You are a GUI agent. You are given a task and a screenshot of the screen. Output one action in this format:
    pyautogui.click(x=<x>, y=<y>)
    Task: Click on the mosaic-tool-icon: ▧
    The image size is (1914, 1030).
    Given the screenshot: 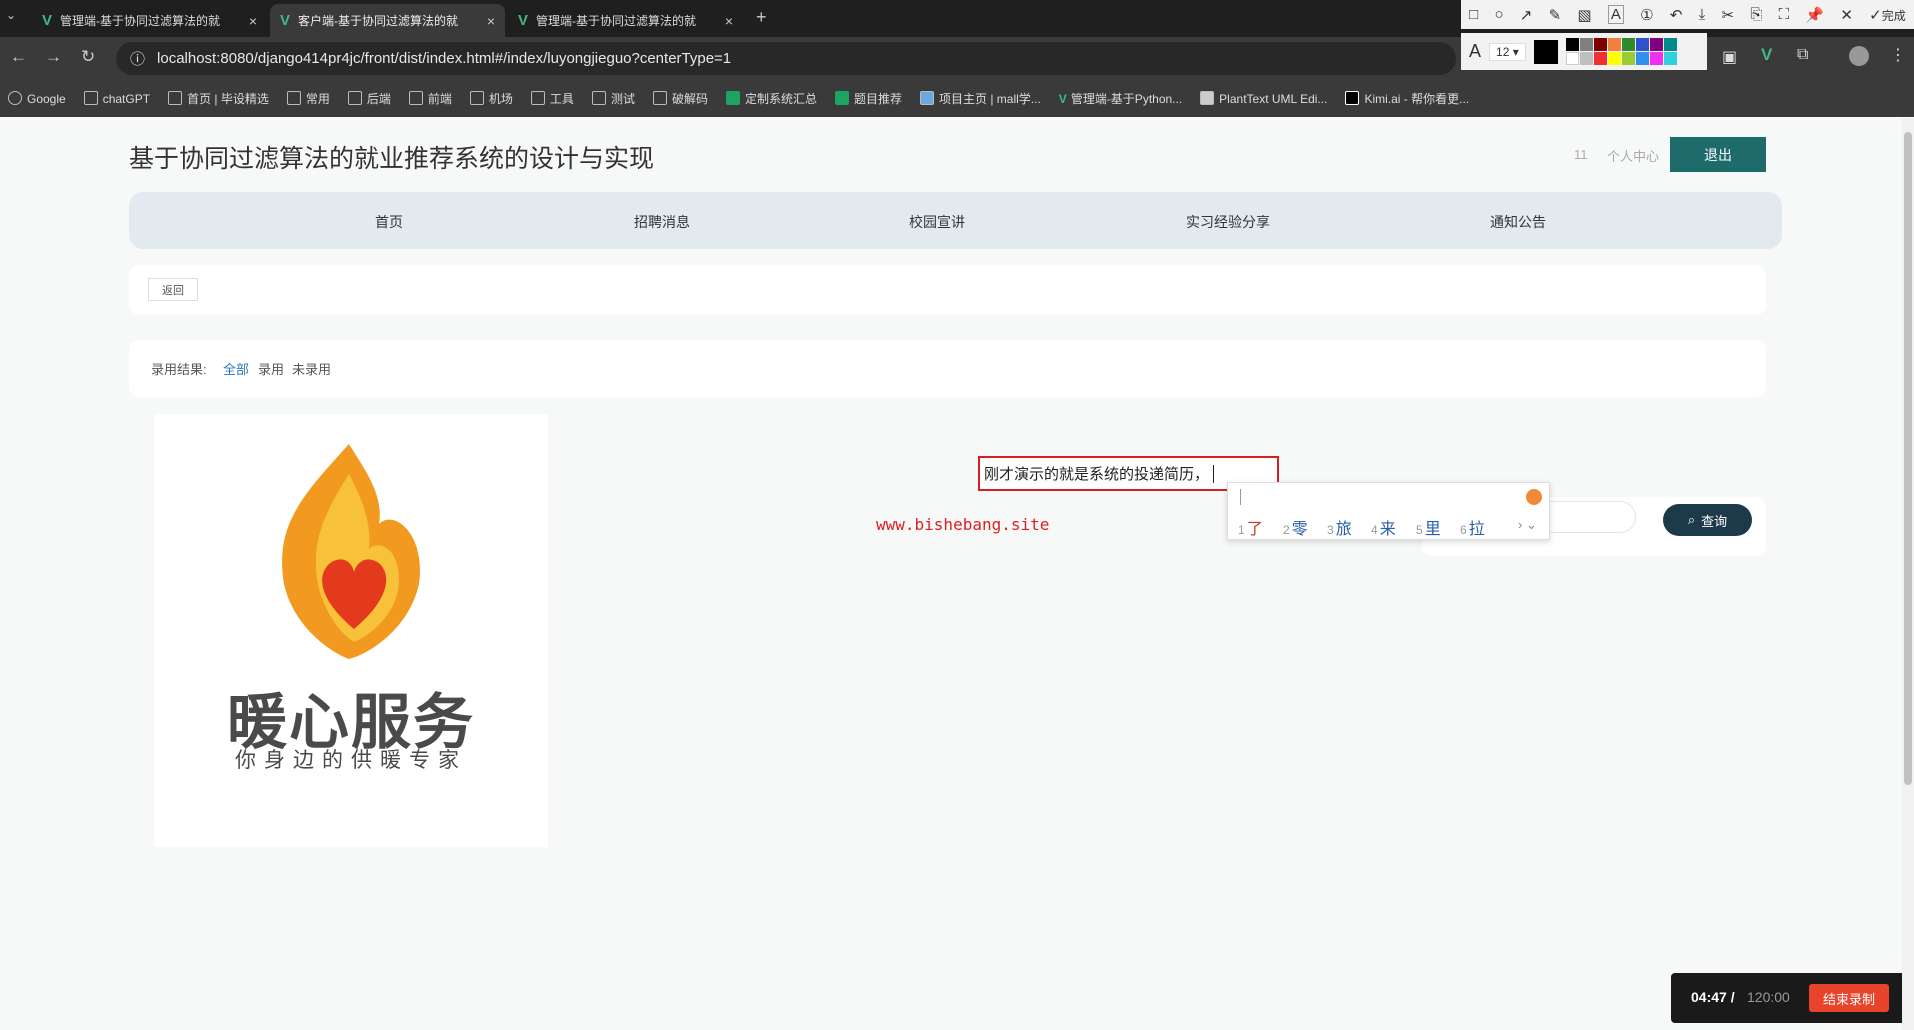 What is the action you would take?
    pyautogui.click(x=1584, y=15)
    